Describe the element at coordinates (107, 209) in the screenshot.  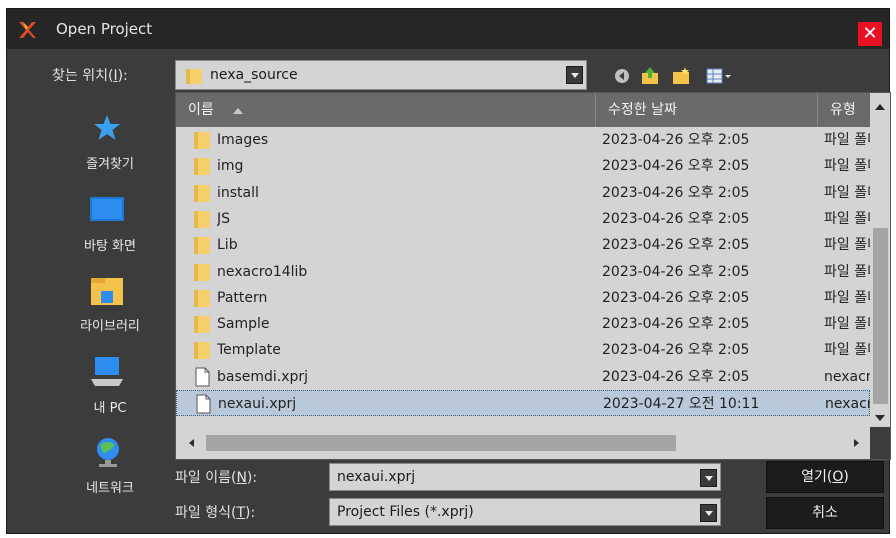
I see `desktop-icon` at that location.